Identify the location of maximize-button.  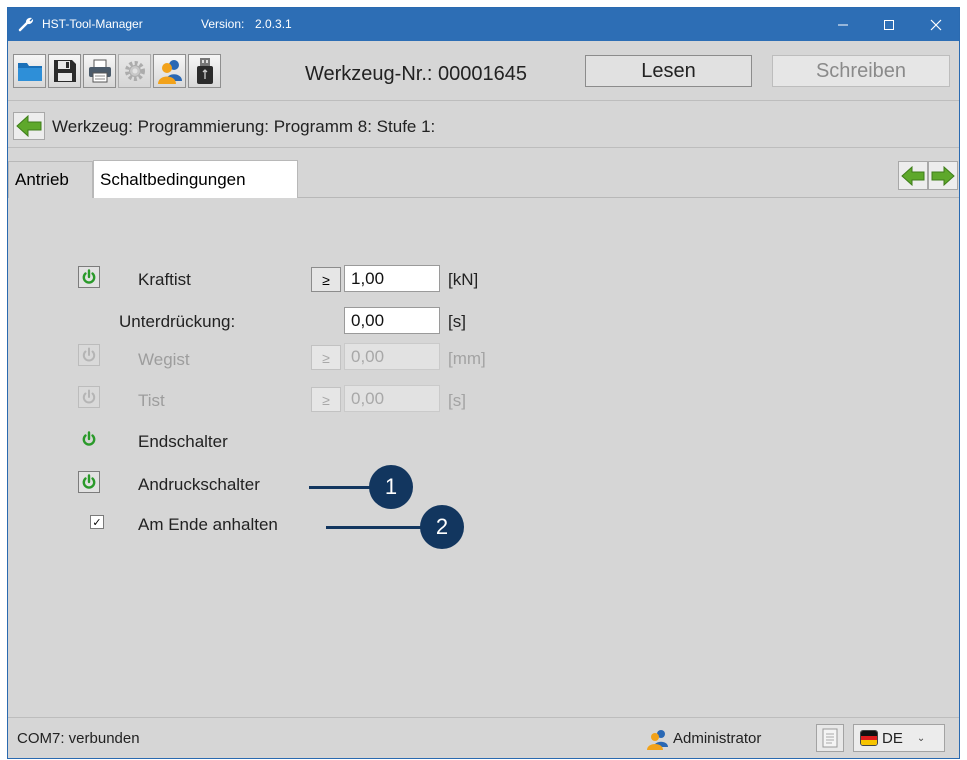
(889, 24).